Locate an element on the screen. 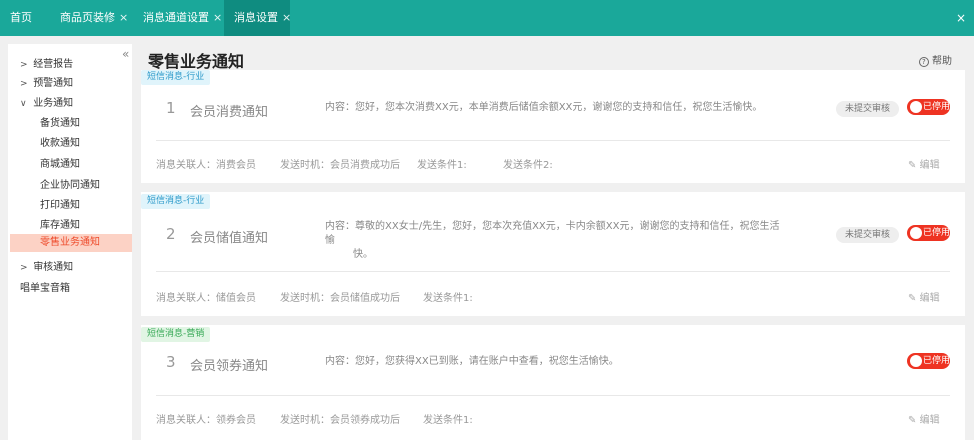 The image size is (974, 440). sidebar-item-speaker: 唱单宝音箱 is located at coordinates (45, 286).